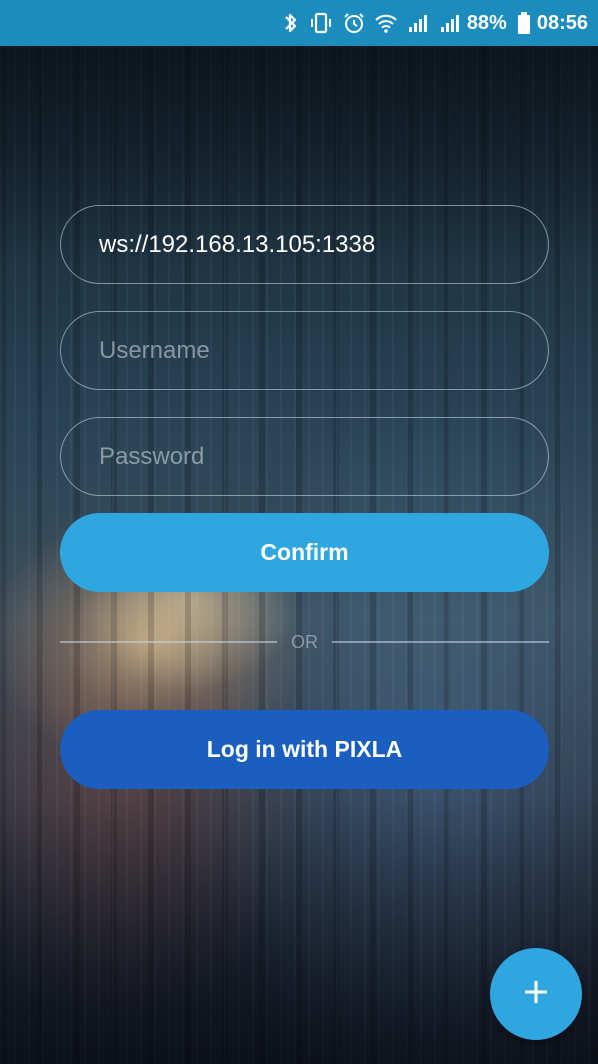 The width and height of the screenshot is (598, 1064). Describe the element at coordinates (486, 22) in the screenshot. I see `battery-percentage: 88%` at that location.